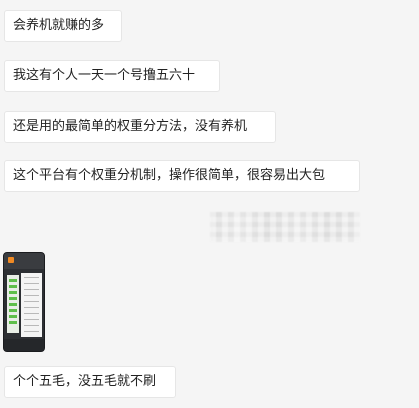  I want to click on redacted-message, so click(285, 227).